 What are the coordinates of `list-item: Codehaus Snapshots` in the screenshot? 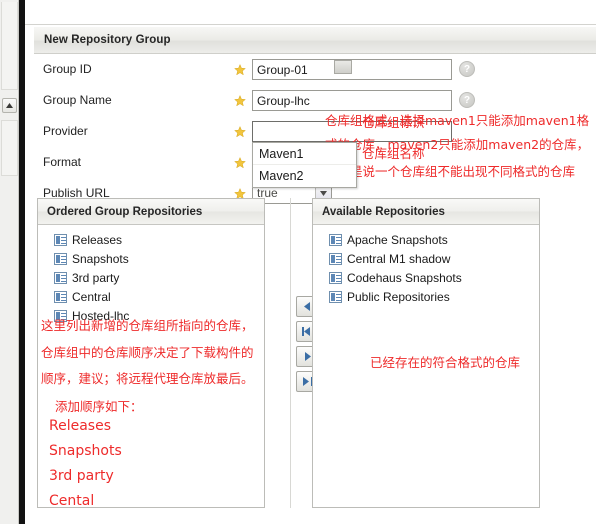 It's located at (426, 277).